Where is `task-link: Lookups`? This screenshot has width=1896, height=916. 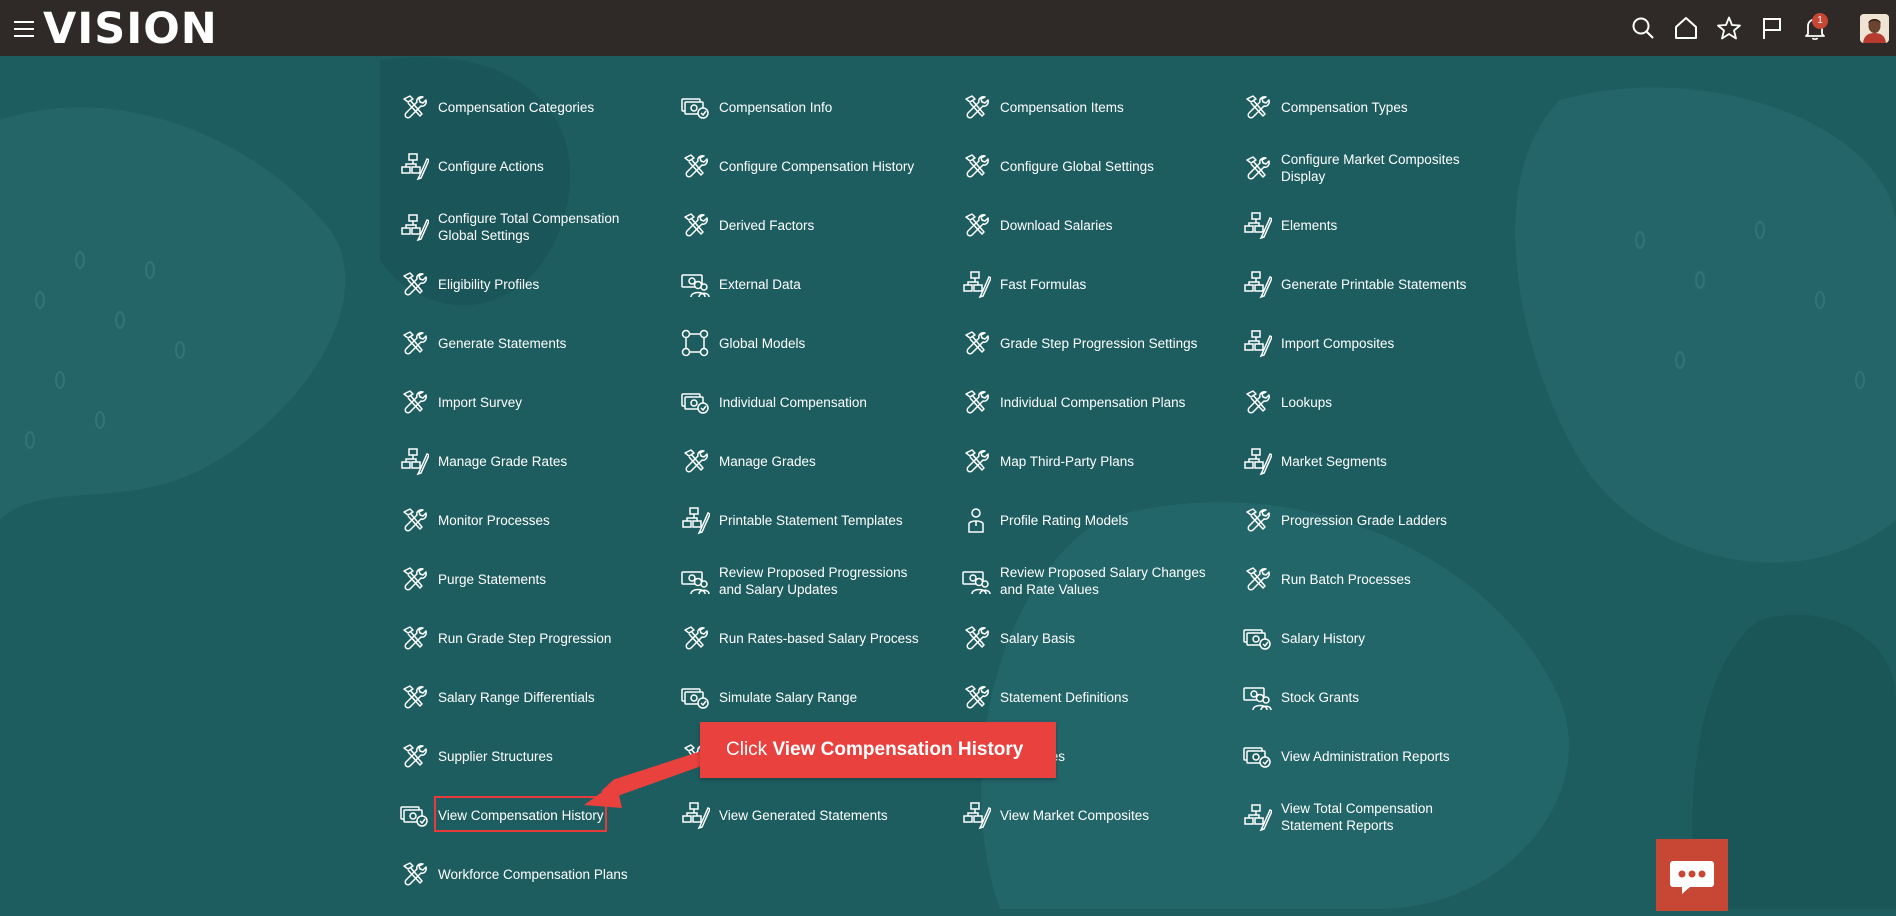 task-link: Lookups is located at coordinates (1287, 402).